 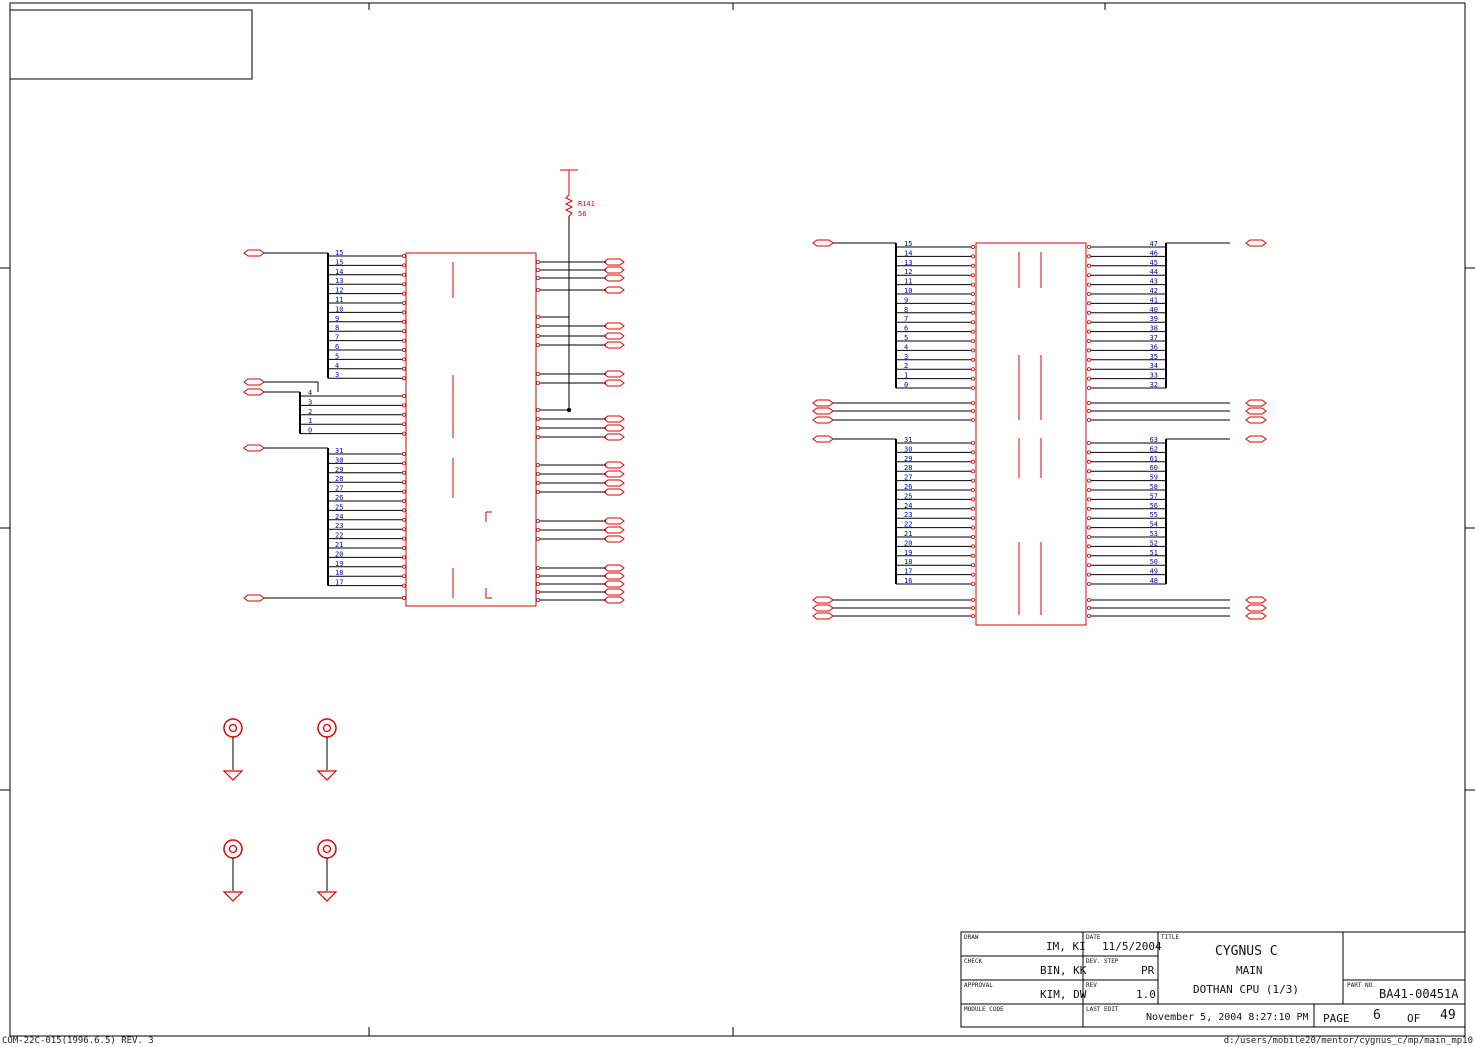 What do you see at coordinates (339, 489) in the screenshot?
I see `left-pin-label: 27` at bounding box center [339, 489].